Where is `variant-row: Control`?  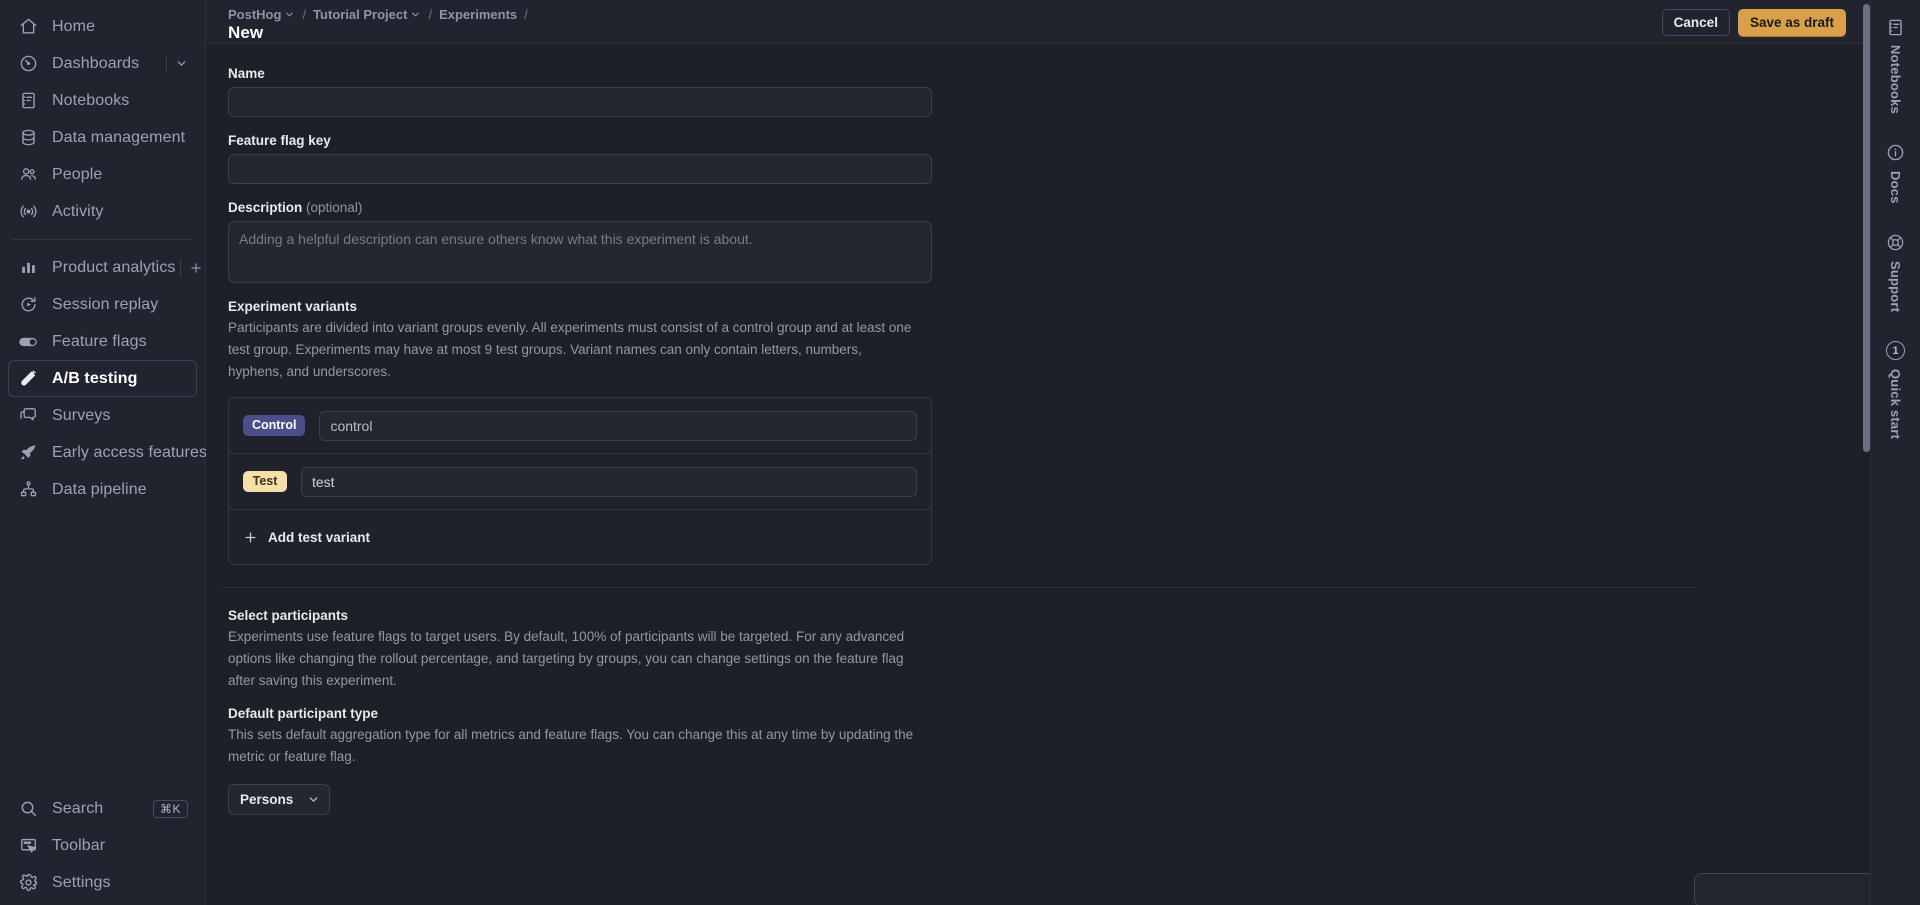 variant-row: Control is located at coordinates (580, 426).